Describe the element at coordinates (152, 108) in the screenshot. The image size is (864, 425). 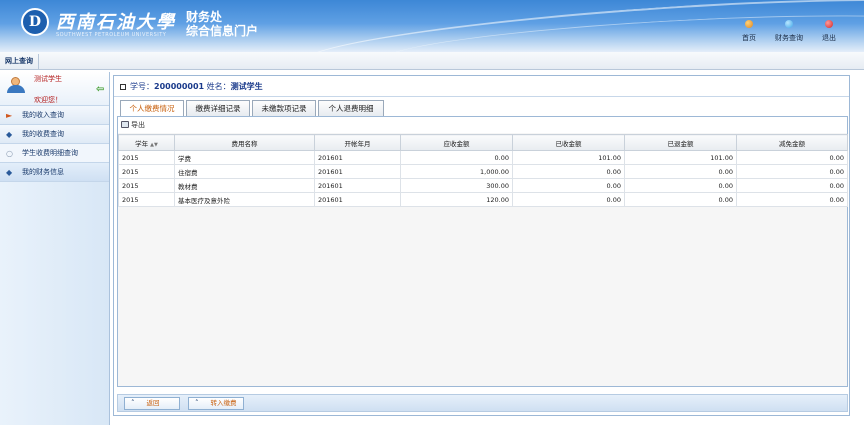
I see `tab-personal-payment: 个人缴费情况` at that location.